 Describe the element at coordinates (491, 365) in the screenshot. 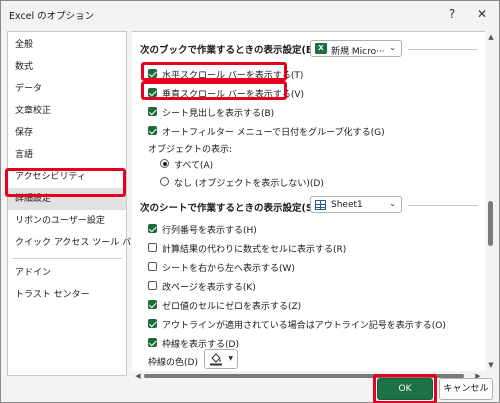

I see `scroll-down-icon: ▼` at that location.